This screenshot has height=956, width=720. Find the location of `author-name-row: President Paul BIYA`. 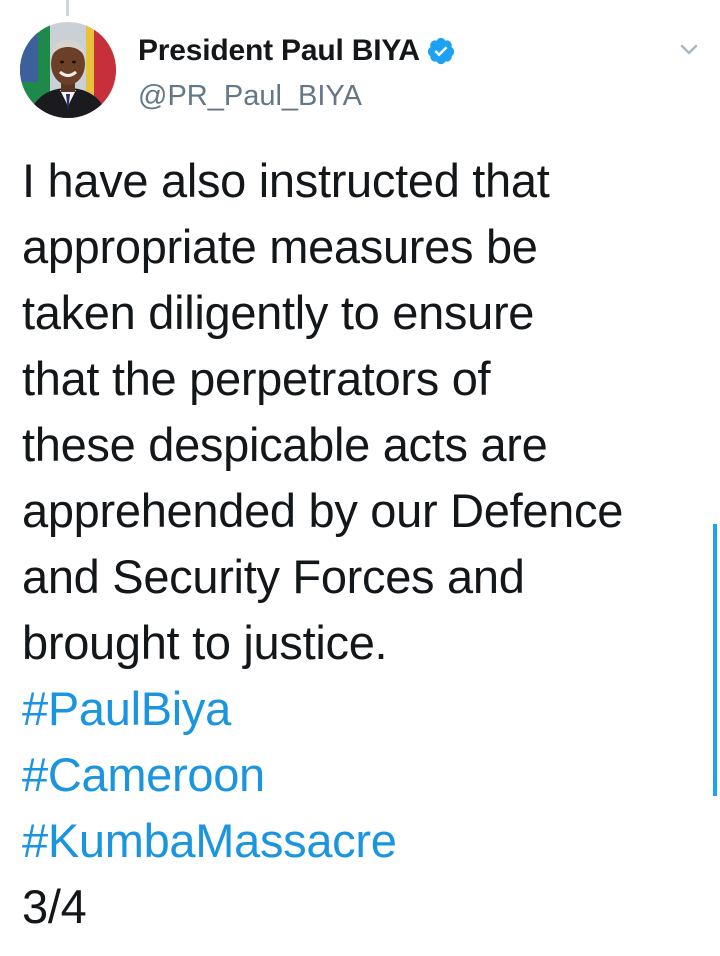

author-name-row: President Paul BIYA is located at coordinates (297, 51).